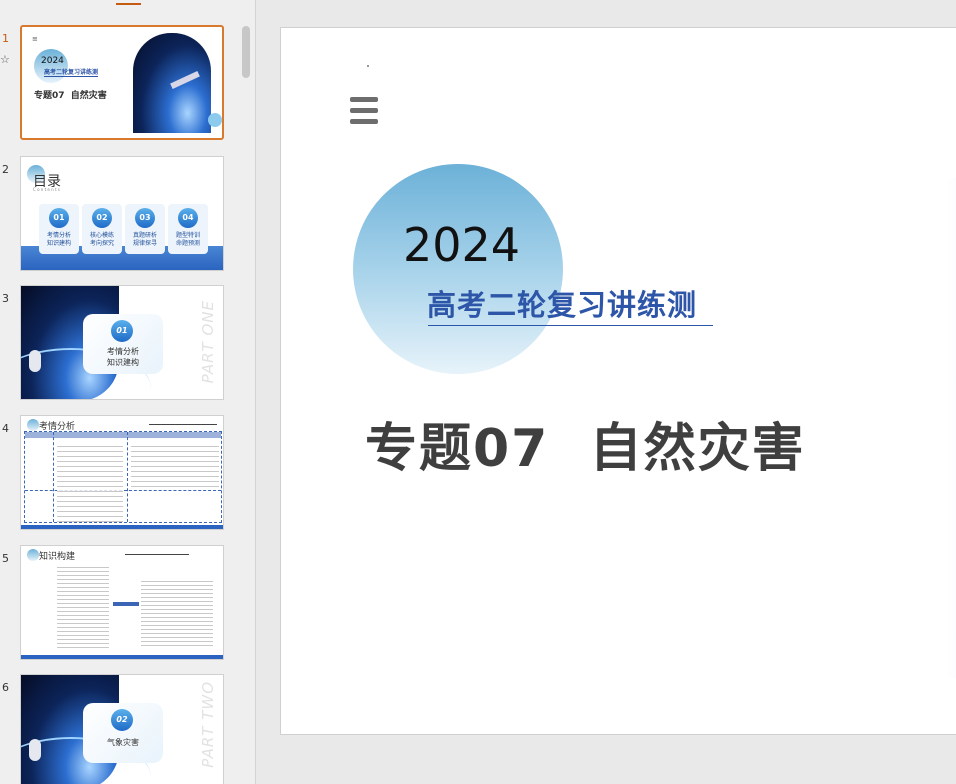  I want to click on slide-heading: 知识构建, so click(57, 557).